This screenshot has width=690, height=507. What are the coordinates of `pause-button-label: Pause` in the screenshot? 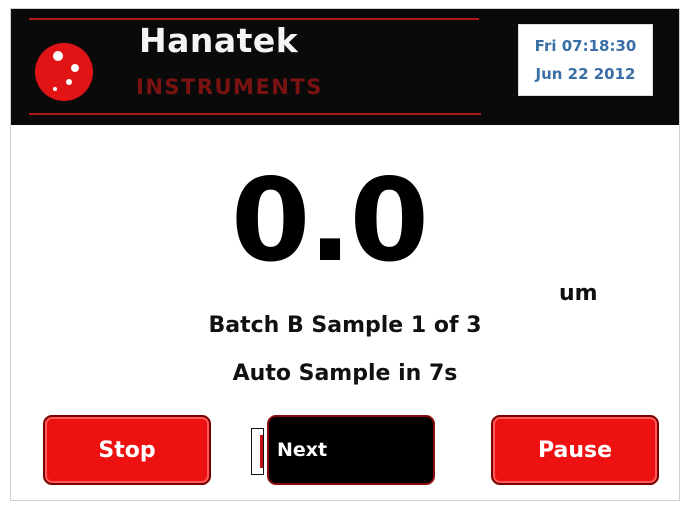 It's located at (575, 450).